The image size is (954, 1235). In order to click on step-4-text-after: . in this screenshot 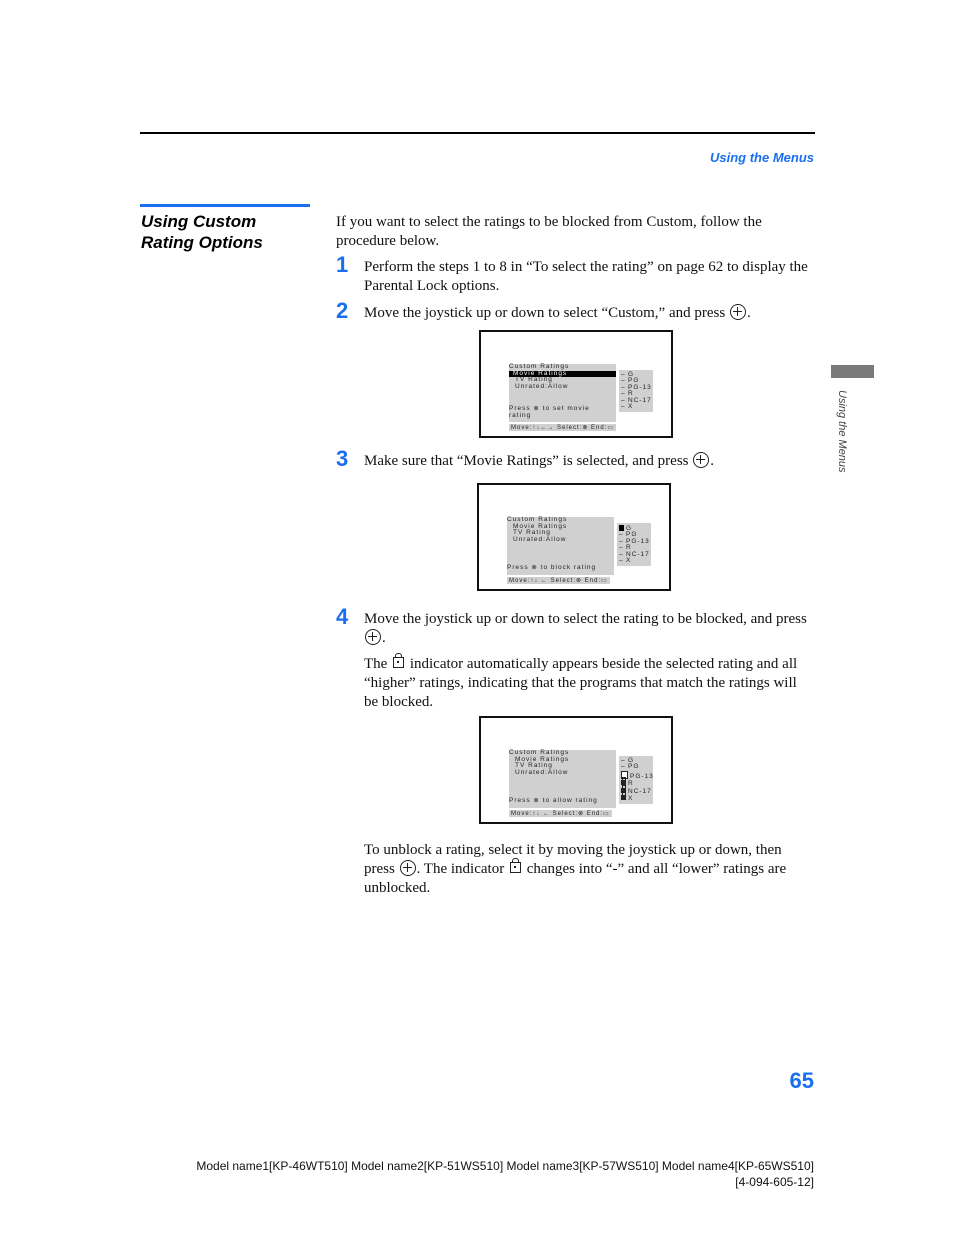, I will do `click(384, 638)`.